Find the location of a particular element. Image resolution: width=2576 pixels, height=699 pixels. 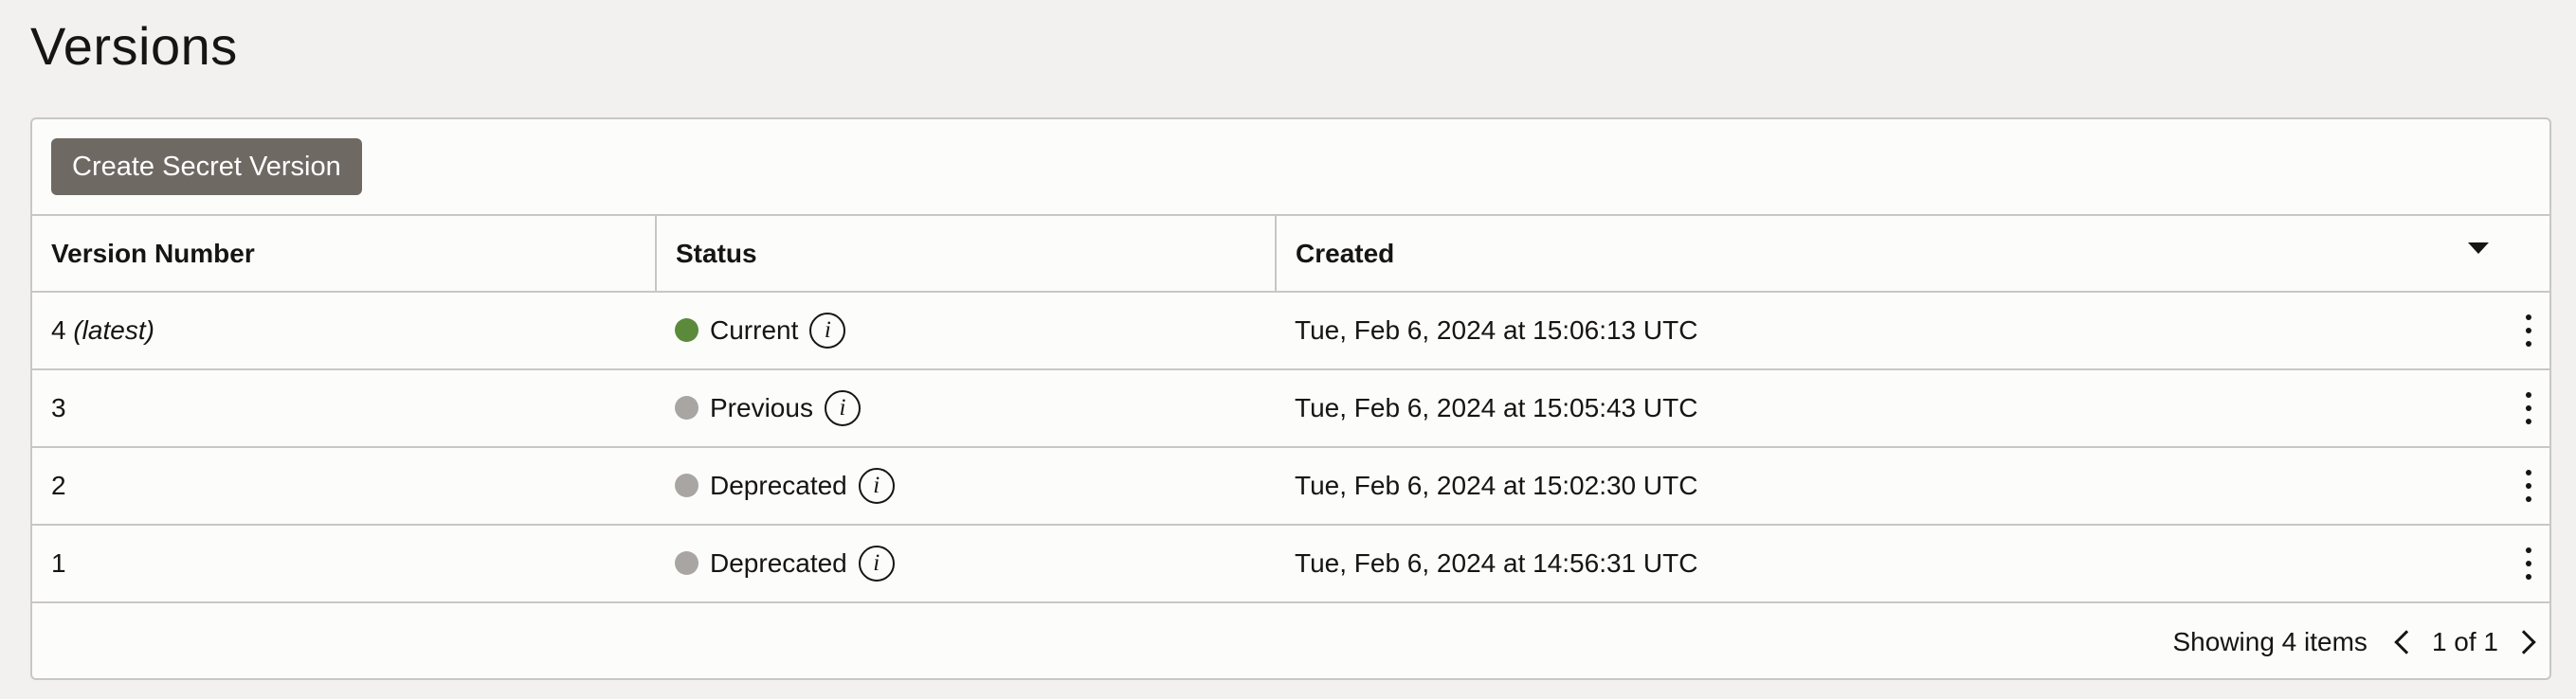

pagination: 1 of 1 is located at coordinates (2465, 642).